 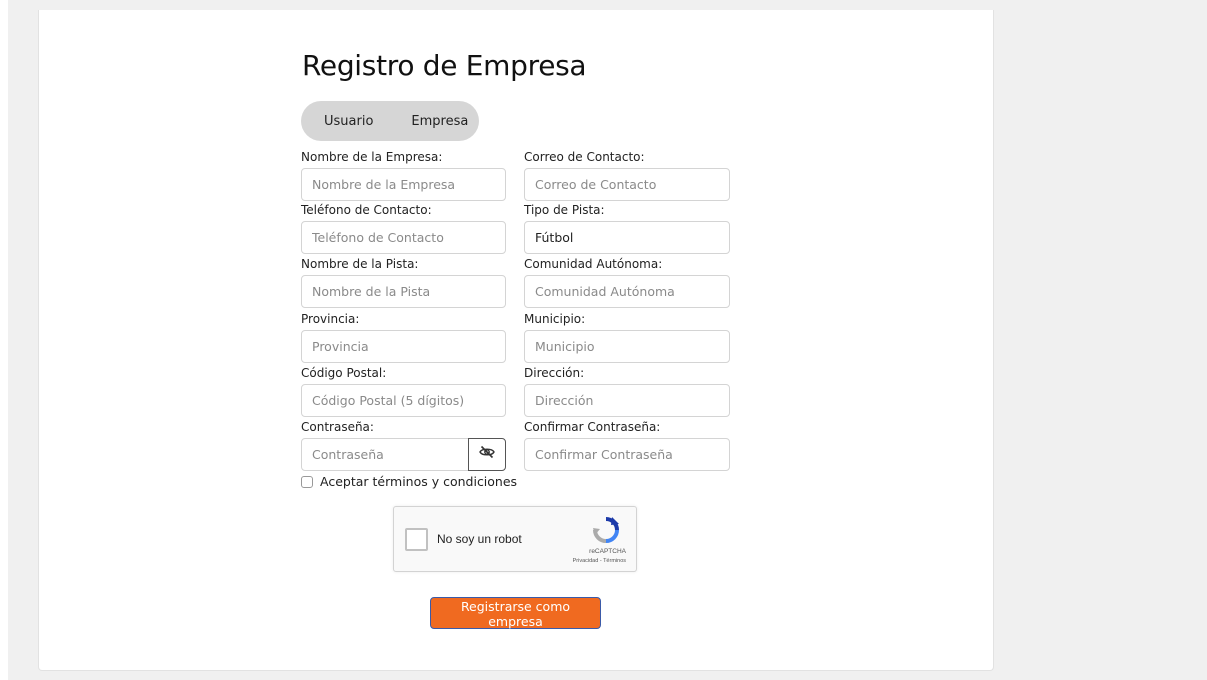 What do you see at coordinates (627, 237) in the screenshot?
I see `court-type-select` at bounding box center [627, 237].